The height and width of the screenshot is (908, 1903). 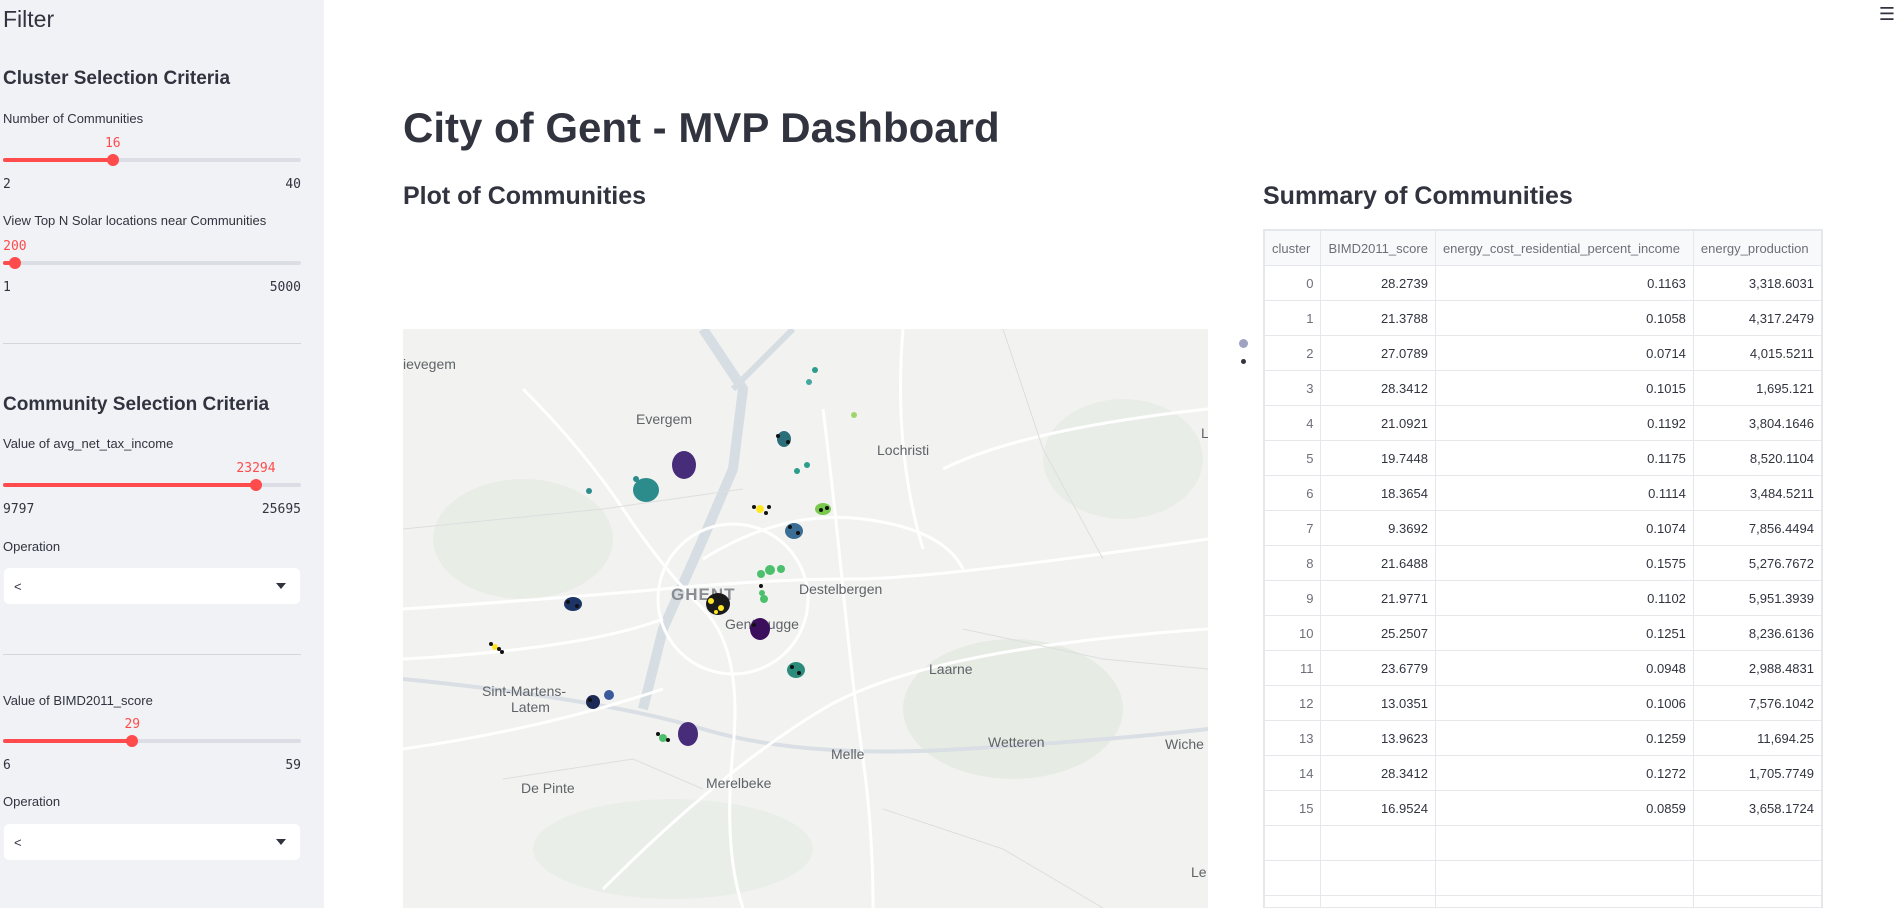 What do you see at coordinates (1564, 773) in the screenshot?
I see `table-cell: 0.1272` at bounding box center [1564, 773].